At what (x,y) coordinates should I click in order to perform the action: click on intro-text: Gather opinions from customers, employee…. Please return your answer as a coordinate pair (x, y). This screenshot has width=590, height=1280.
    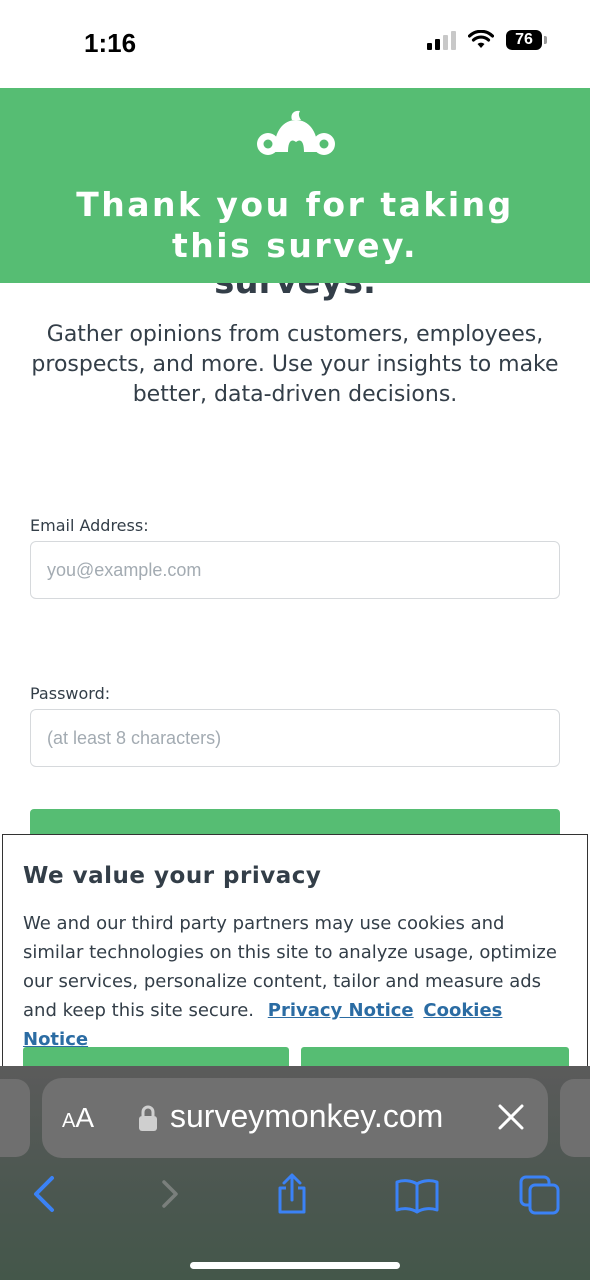
    Looking at the image, I should click on (295, 364).